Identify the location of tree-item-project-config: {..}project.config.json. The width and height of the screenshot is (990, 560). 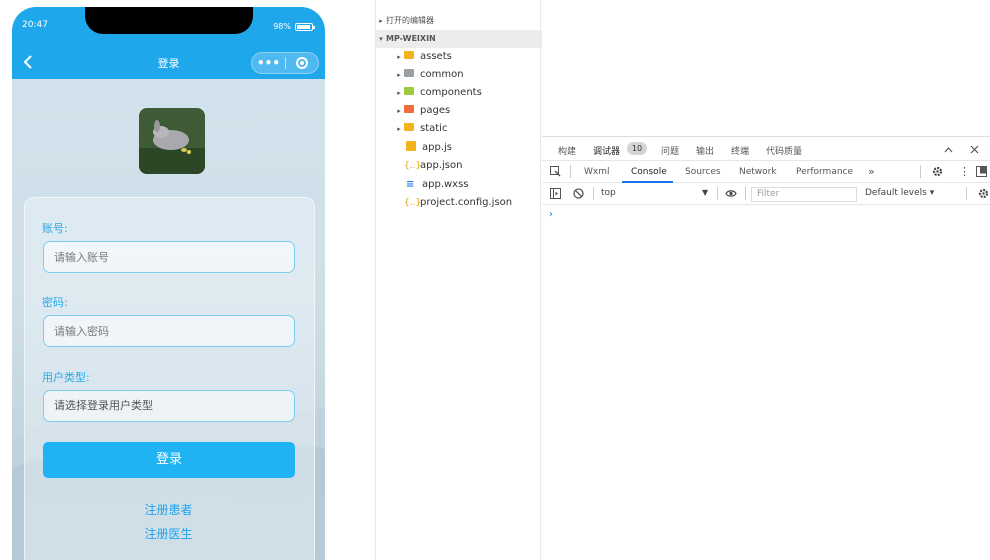
(459, 203).